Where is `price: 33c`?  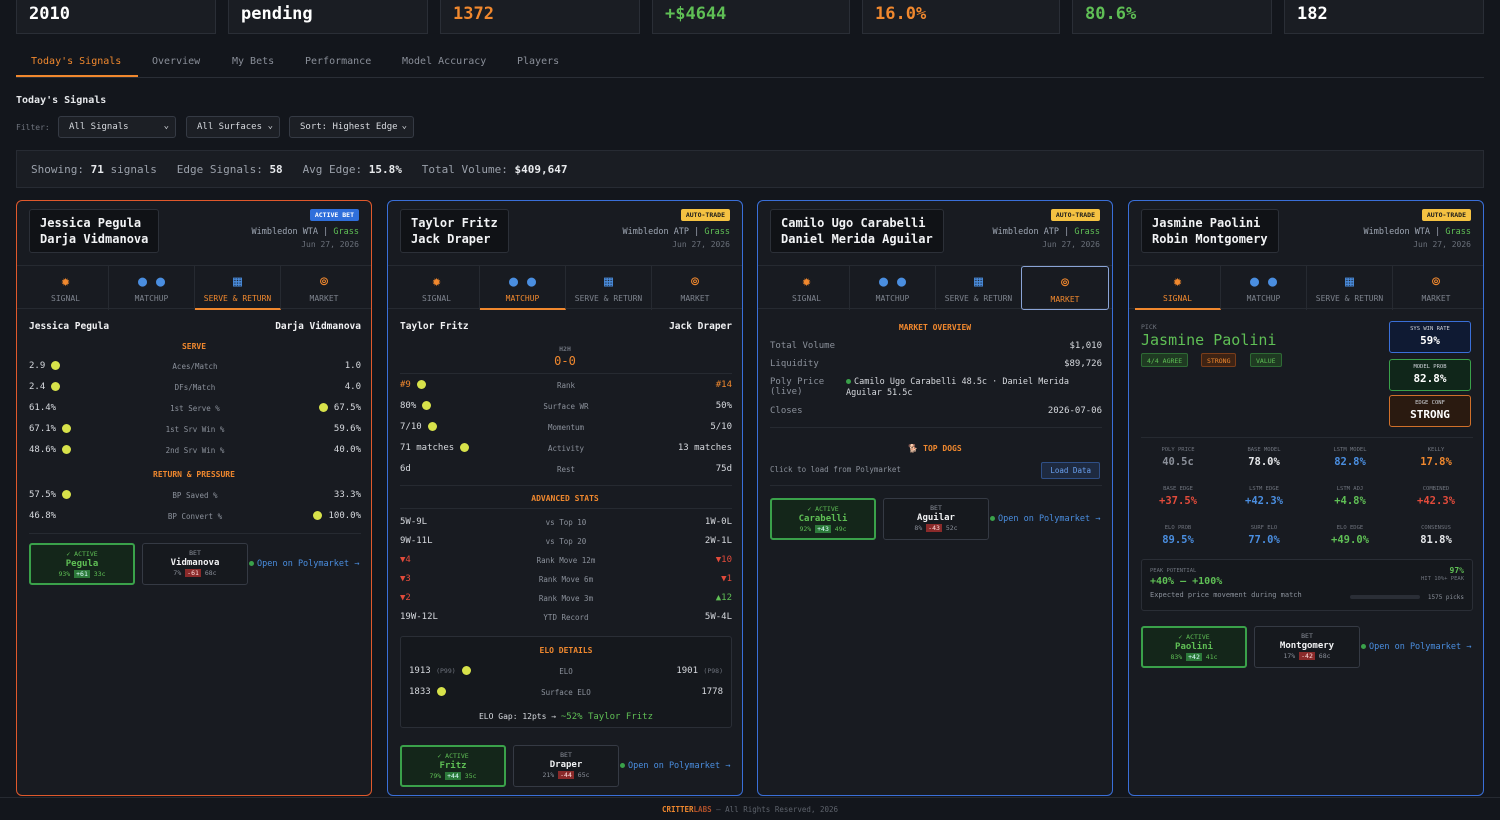
price: 33c is located at coordinates (99, 574).